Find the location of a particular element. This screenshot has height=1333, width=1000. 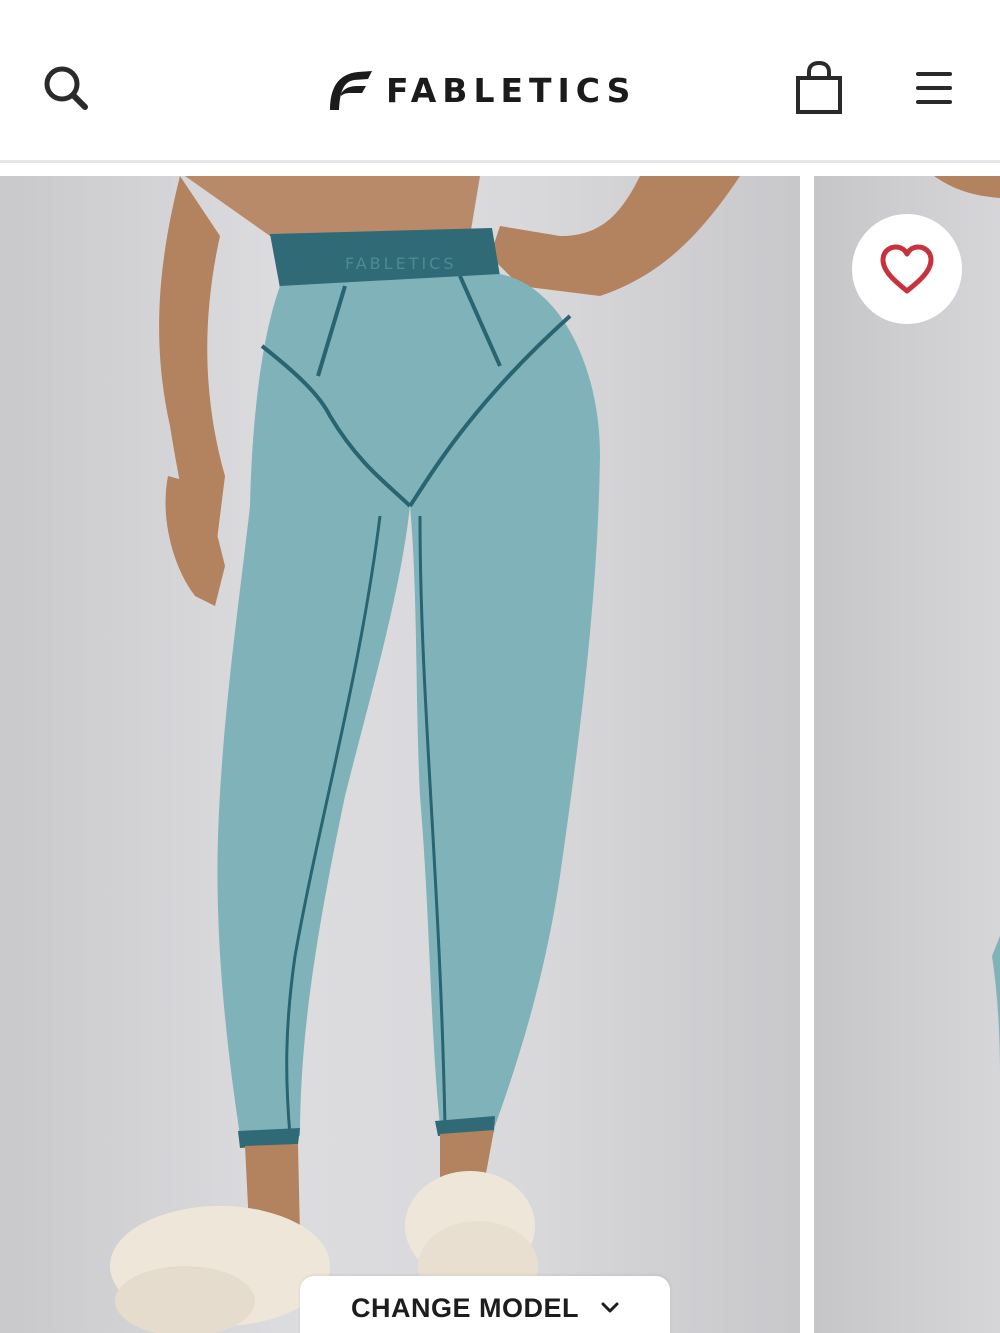

change-model-button: CHANGE MODEL is located at coordinates (485, 1304).